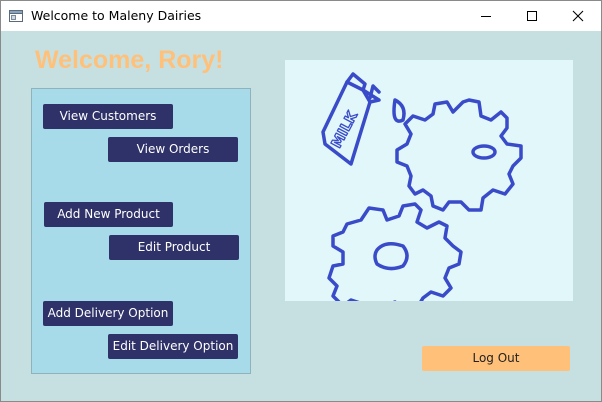  I want to click on milk-carton-icon: MILK, so click(363, 119).